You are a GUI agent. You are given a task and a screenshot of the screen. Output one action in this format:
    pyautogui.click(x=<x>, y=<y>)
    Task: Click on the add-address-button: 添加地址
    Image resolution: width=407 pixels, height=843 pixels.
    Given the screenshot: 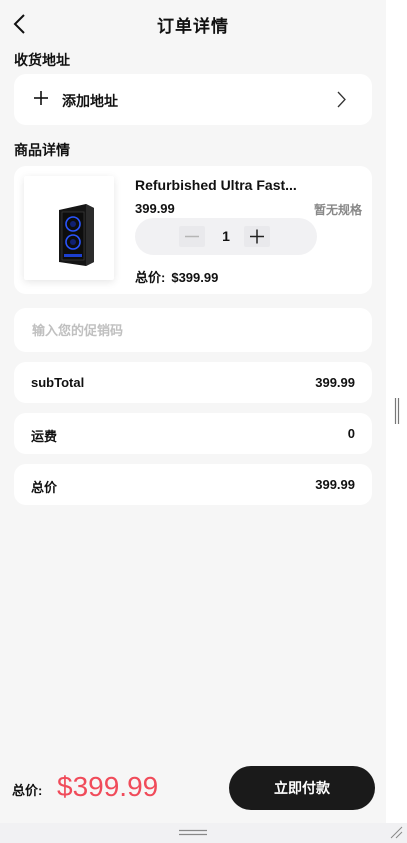 What is the action you would take?
    pyautogui.click(x=193, y=99)
    